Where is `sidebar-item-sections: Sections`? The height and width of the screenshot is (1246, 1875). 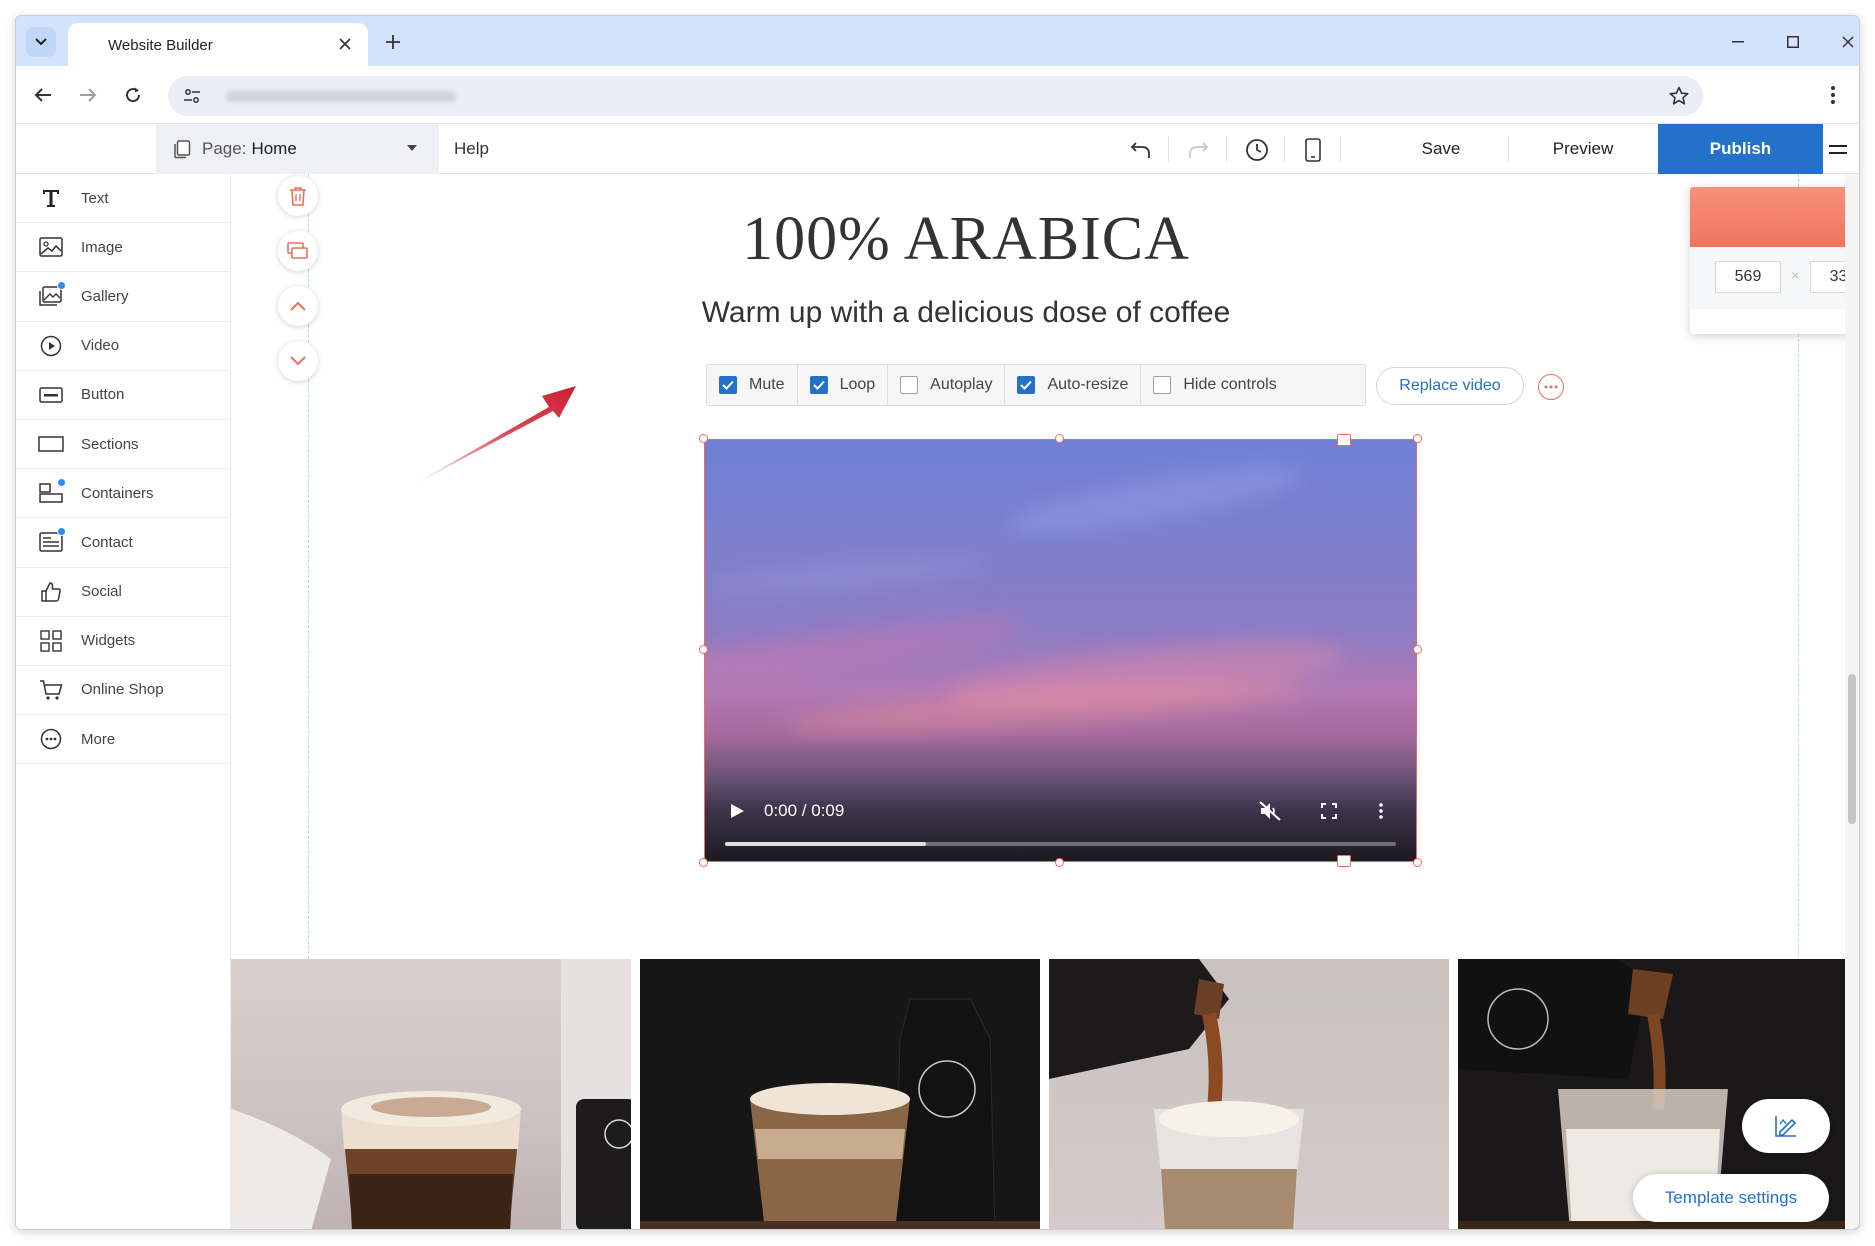
sidebar-item-sections: Sections is located at coordinates (123, 445).